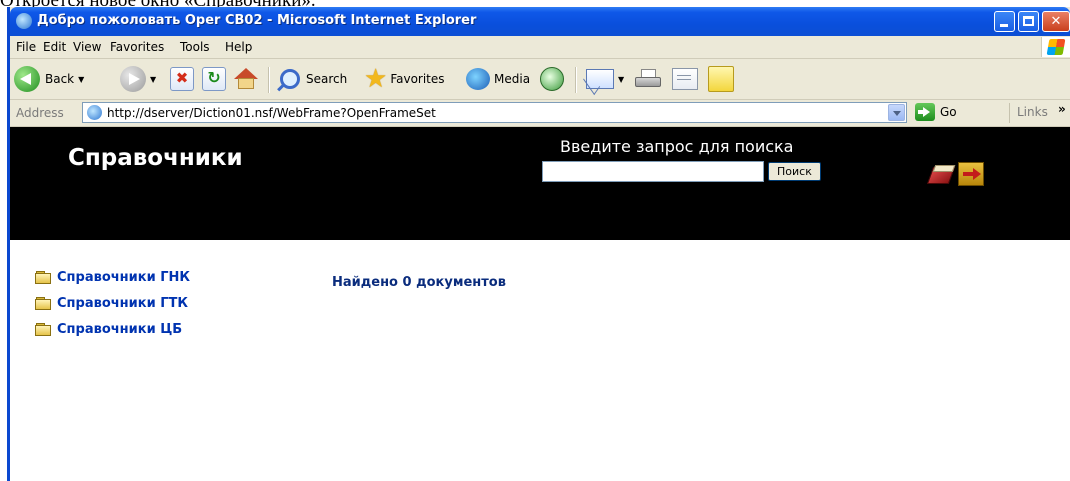 The height and width of the screenshot is (481, 1070). I want to click on media-button: Media, so click(498, 79).